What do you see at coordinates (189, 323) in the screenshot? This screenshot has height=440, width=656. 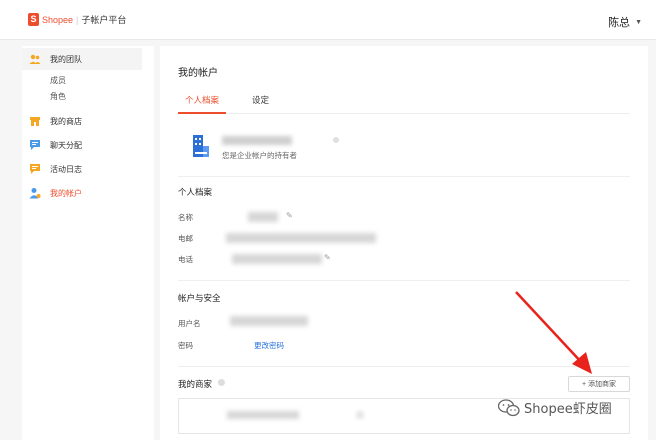 I see `username-label: 用户名` at bounding box center [189, 323].